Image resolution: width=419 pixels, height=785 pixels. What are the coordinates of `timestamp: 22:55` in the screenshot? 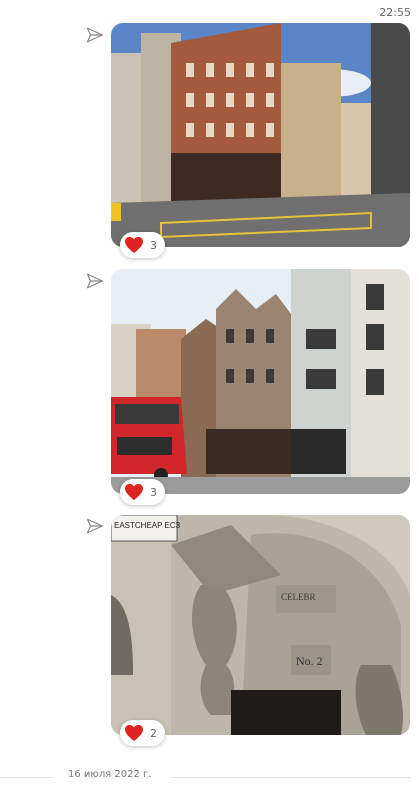 It's located at (395, 12).